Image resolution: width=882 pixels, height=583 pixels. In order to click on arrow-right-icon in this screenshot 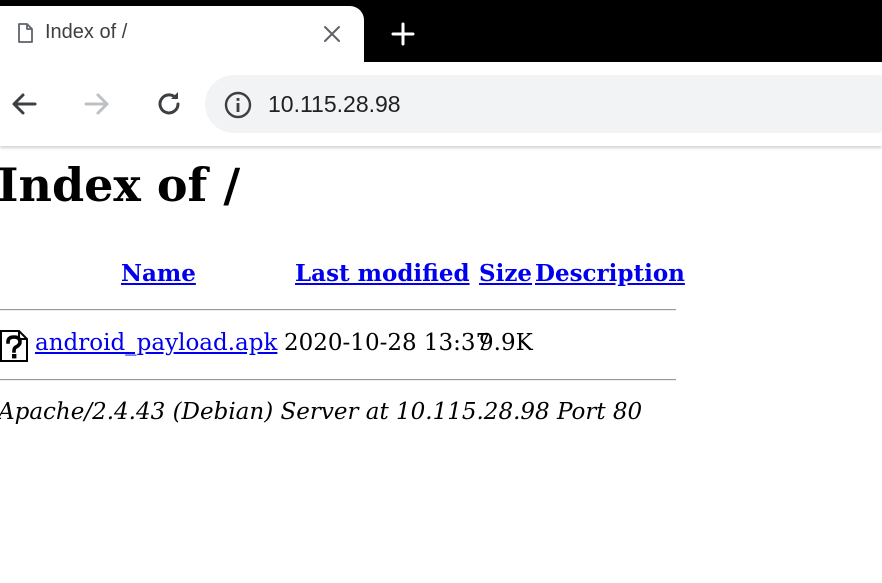, I will do `click(97, 104)`.